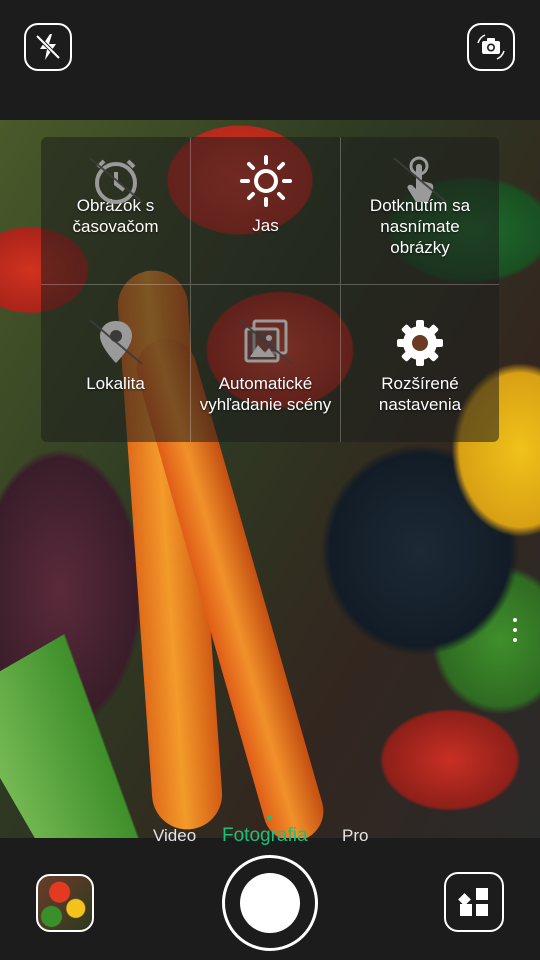 The width and height of the screenshot is (540, 960). I want to click on brightness-setting: Jas, so click(266, 211).